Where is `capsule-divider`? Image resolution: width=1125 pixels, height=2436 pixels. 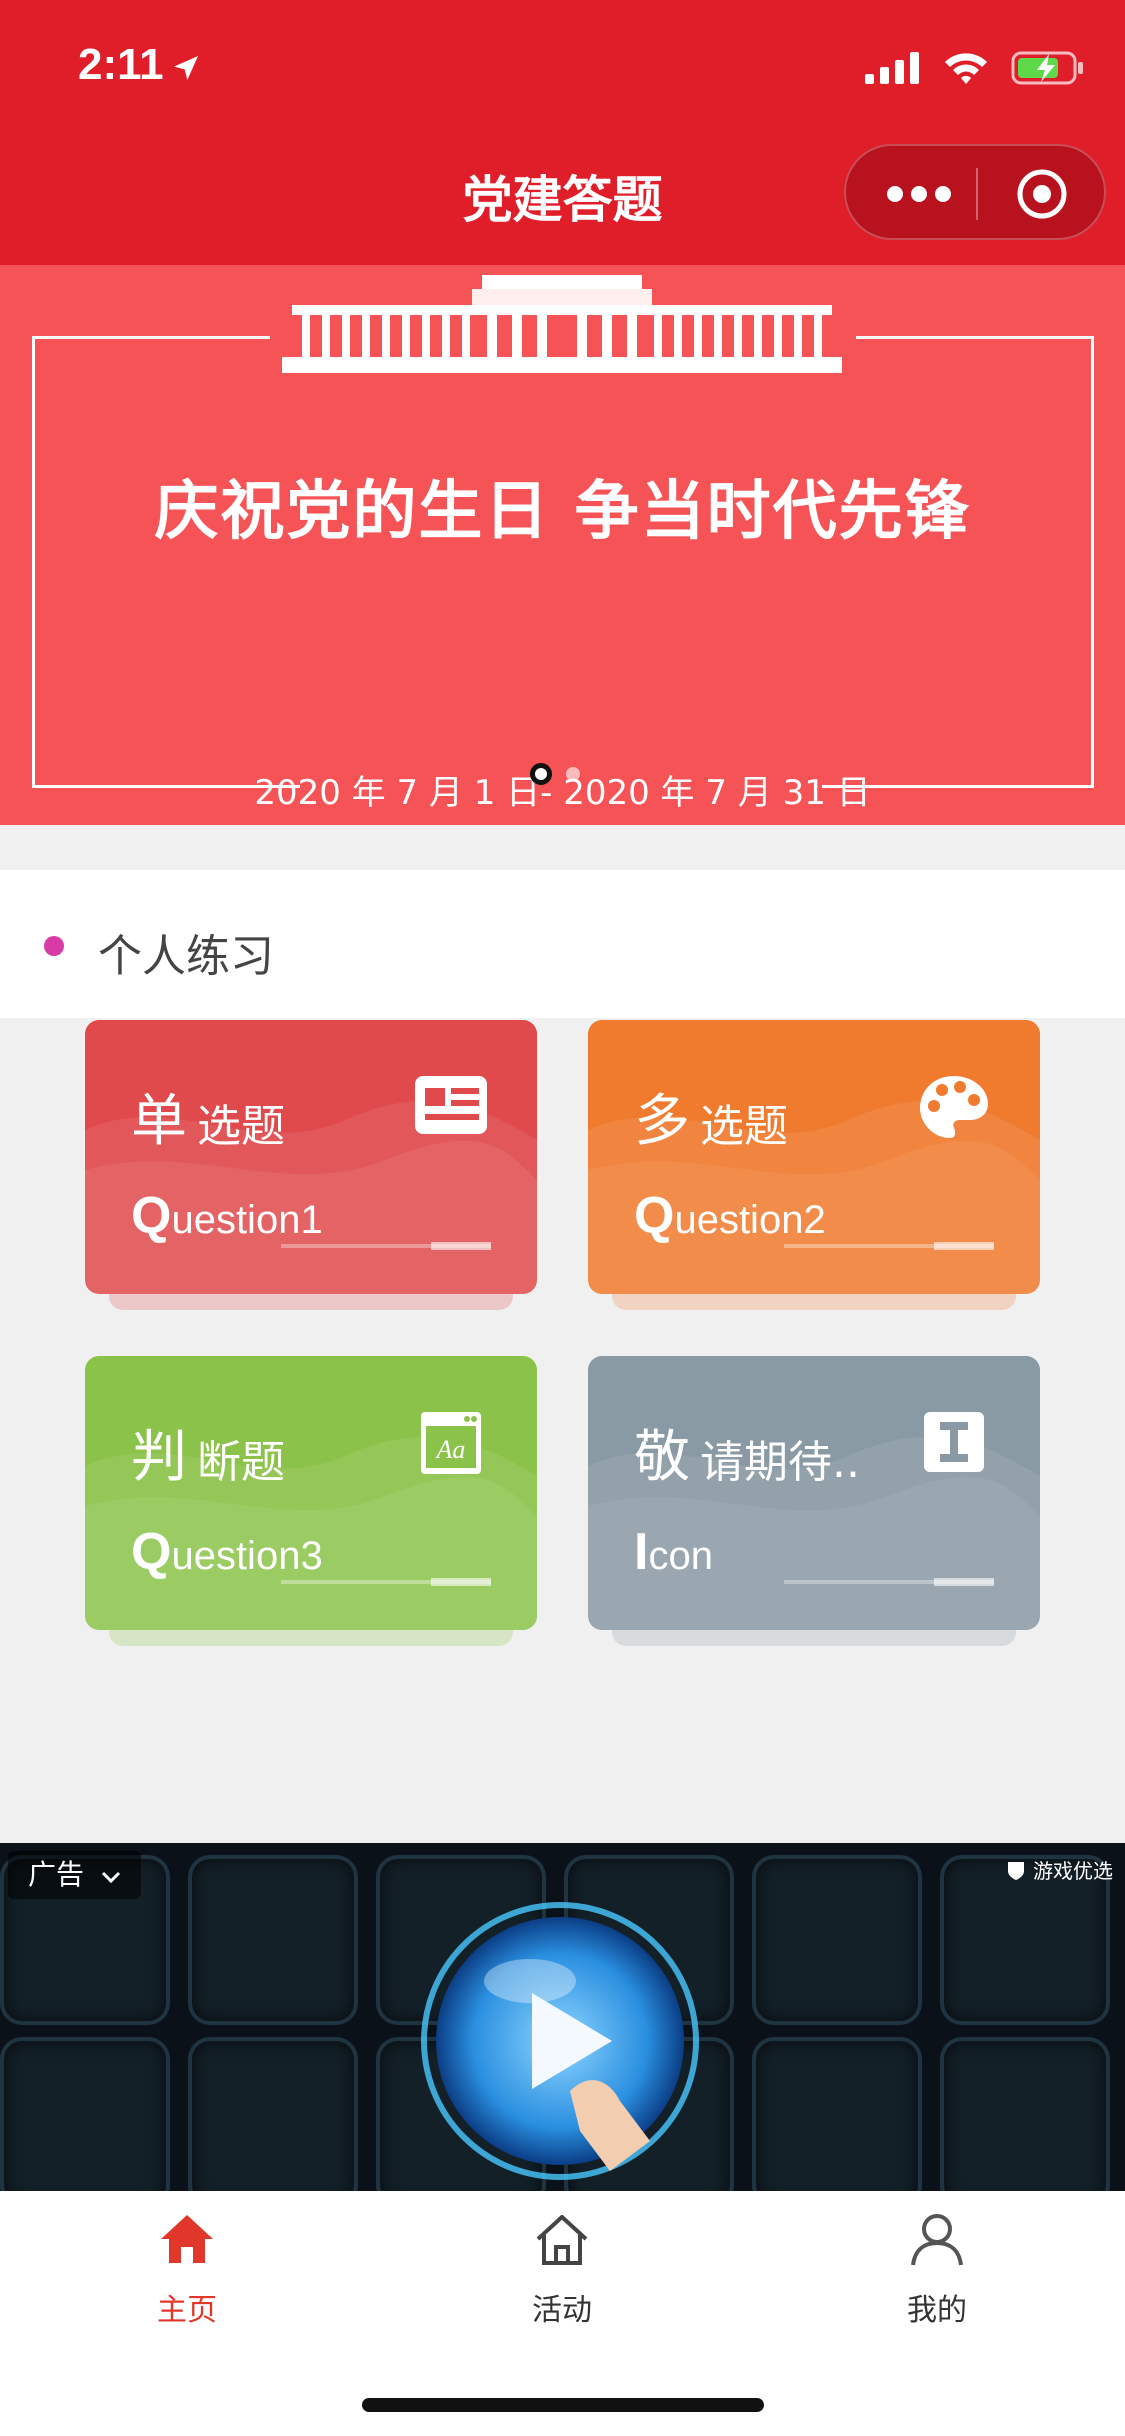
capsule-divider is located at coordinates (977, 194).